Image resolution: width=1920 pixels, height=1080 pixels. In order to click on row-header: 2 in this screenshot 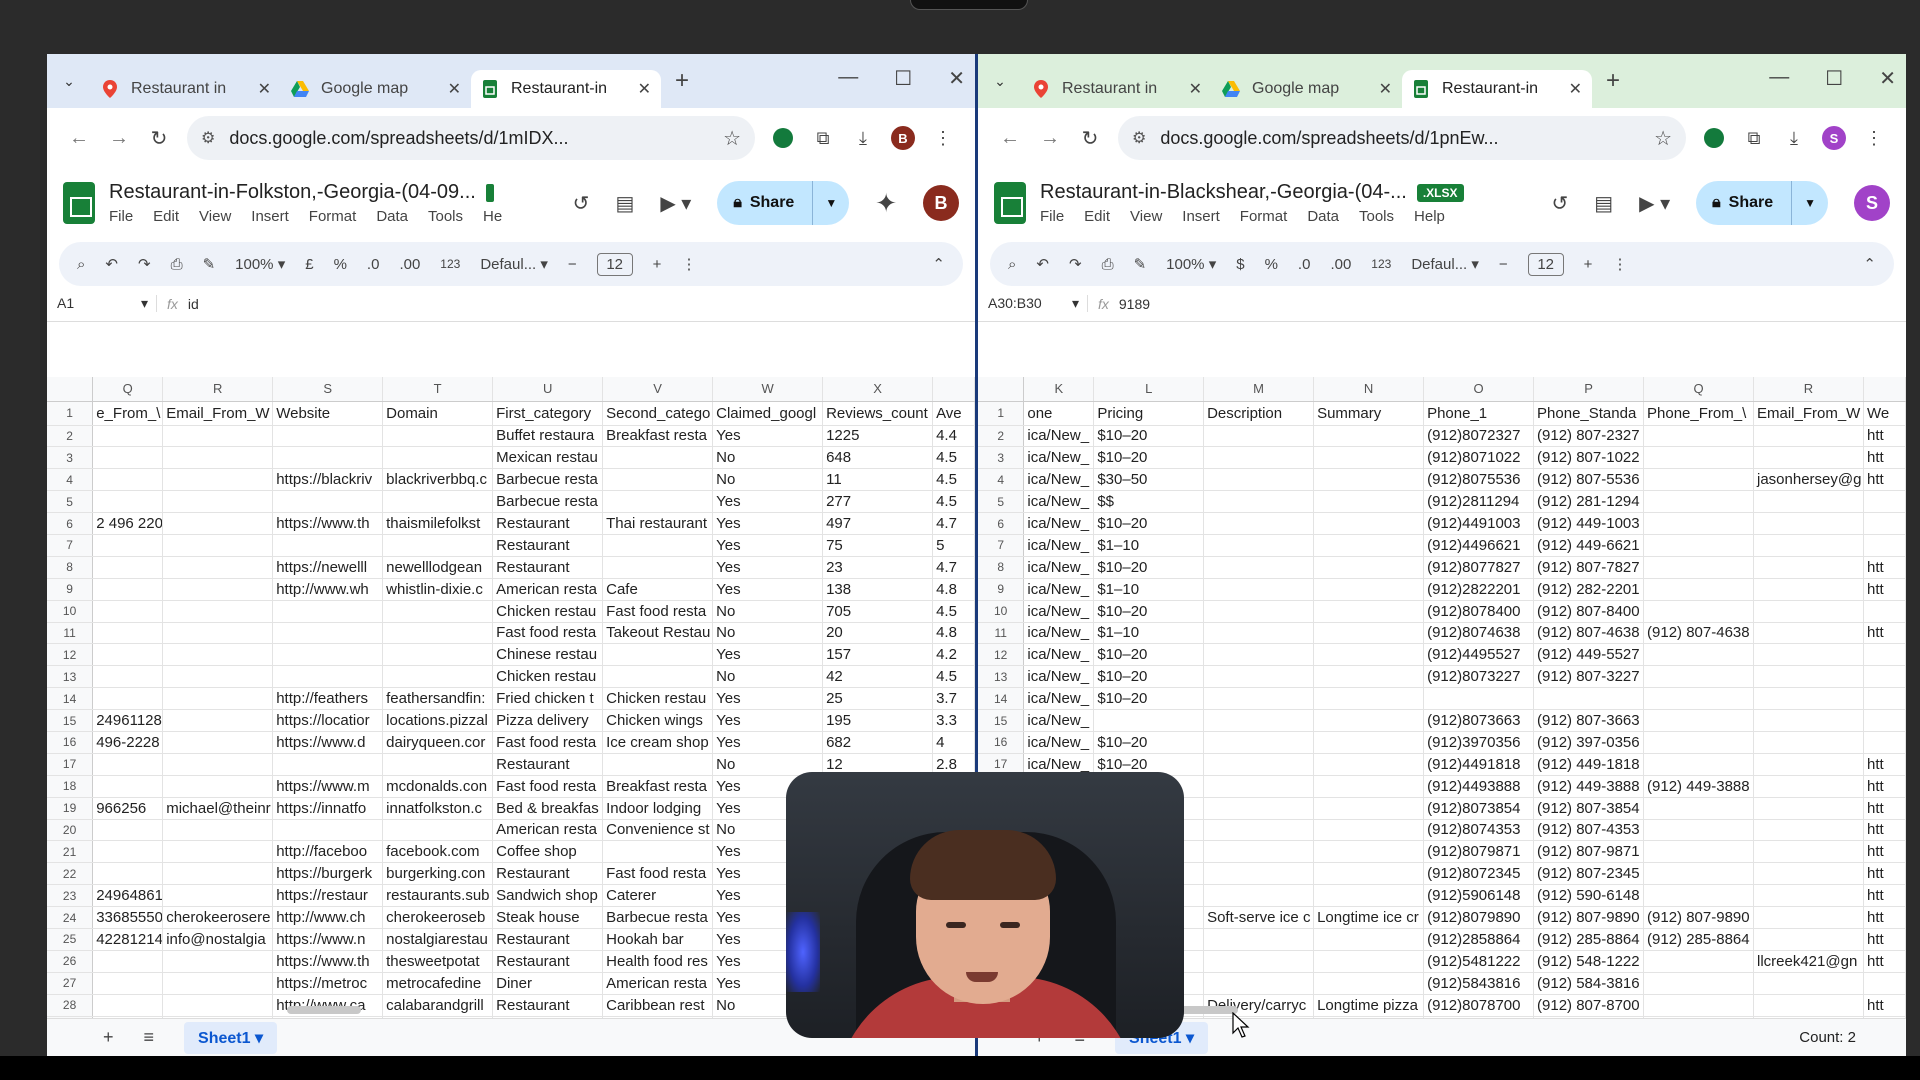, I will do `click(1001, 436)`.